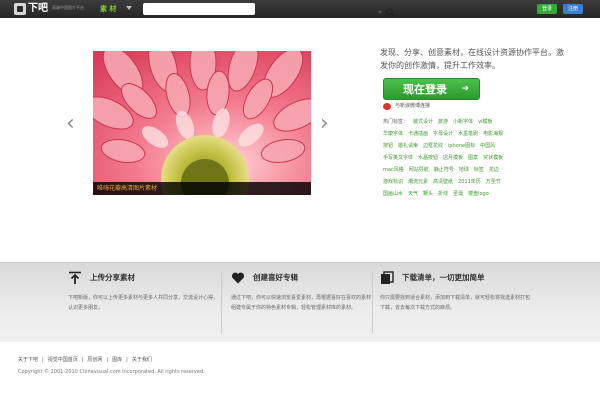 This screenshot has width=600, height=402. I want to click on tag-link: 店月模板, so click(453, 158).